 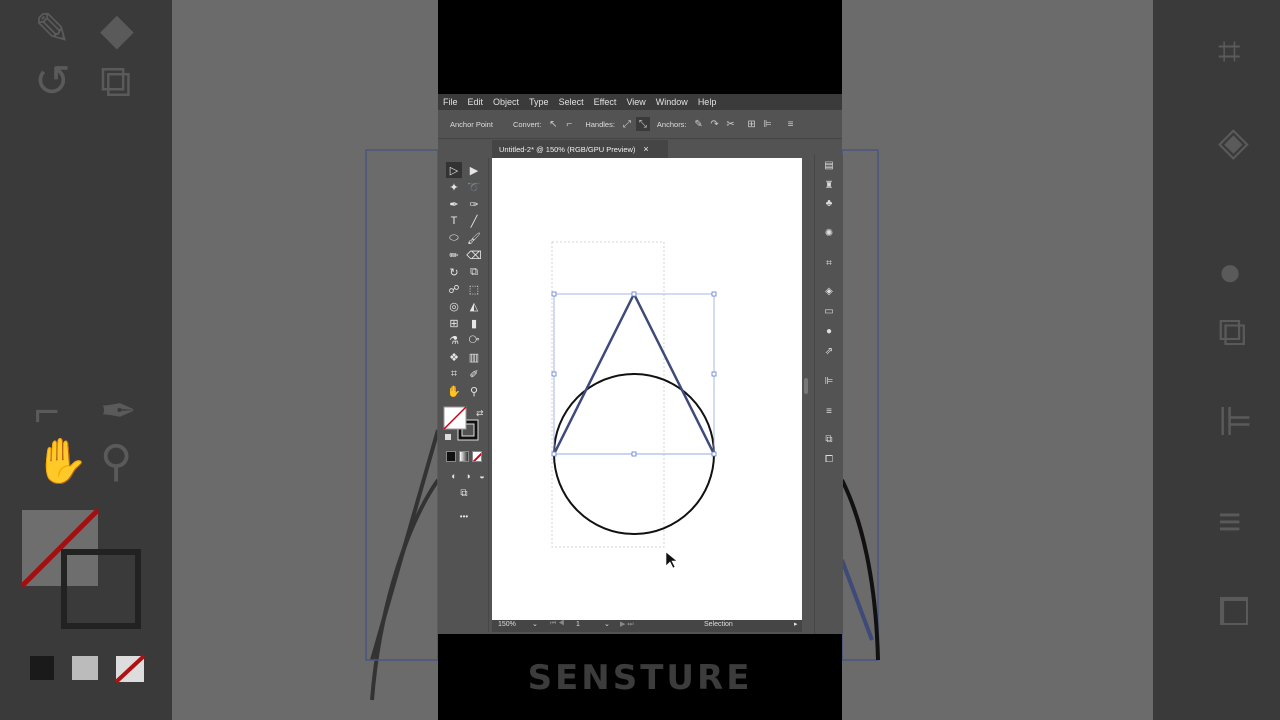 I want to click on edit-toolbar-icon: •••, so click(x=464, y=516).